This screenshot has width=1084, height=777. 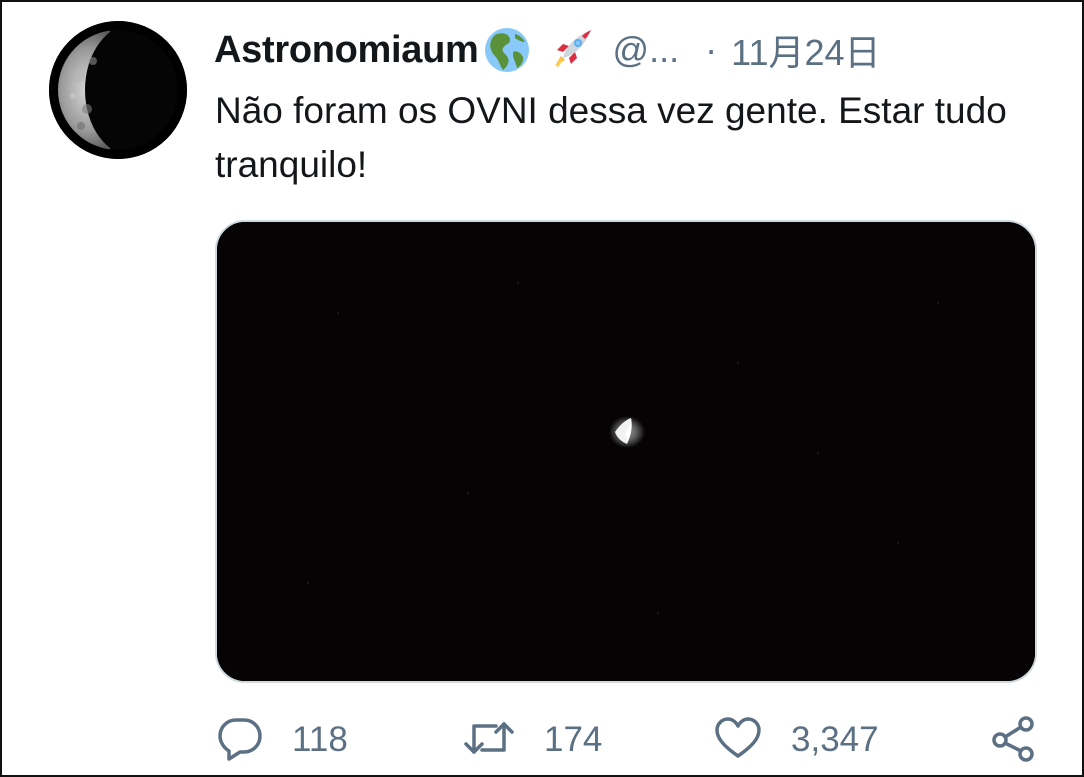 What do you see at coordinates (573, 739) in the screenshot?
I see `retweet-count: 174` at bounding box center [573, 739].